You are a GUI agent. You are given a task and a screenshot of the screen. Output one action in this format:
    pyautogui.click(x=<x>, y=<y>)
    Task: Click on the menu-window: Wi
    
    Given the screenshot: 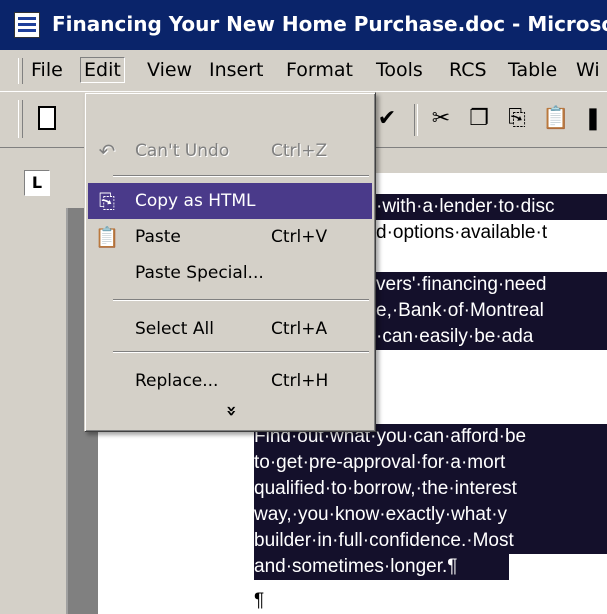 What is the action you would take?
    pyautogui.click(x=588, y=70)
    